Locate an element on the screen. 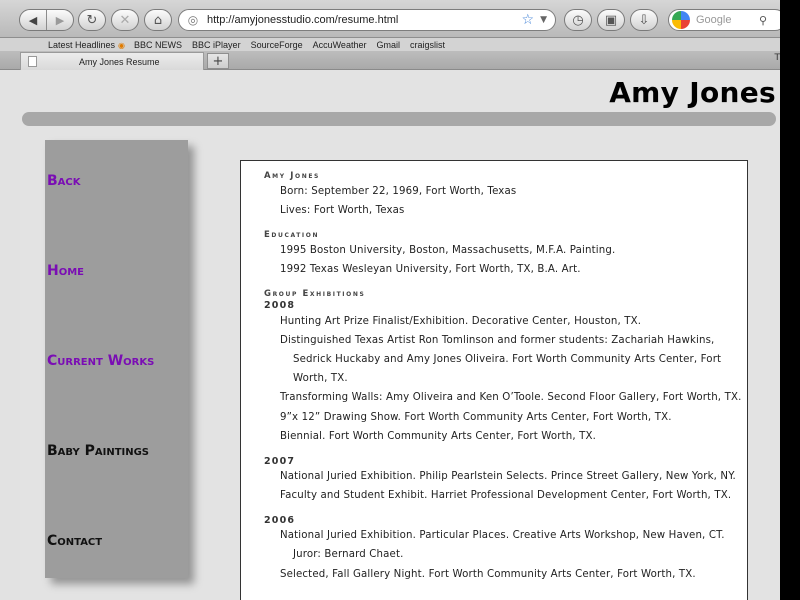 The width and height of the screenshot is (800, 600). document-icon is located at coordinates (32, 61).